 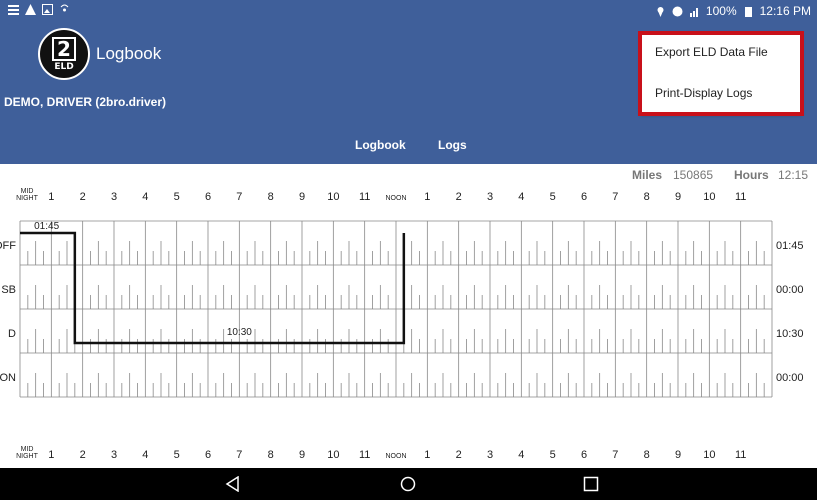 What do you see at coordinates (64, 8) in the screenshot?
I see `hotspot-icon` at bounding box center [64, 8].